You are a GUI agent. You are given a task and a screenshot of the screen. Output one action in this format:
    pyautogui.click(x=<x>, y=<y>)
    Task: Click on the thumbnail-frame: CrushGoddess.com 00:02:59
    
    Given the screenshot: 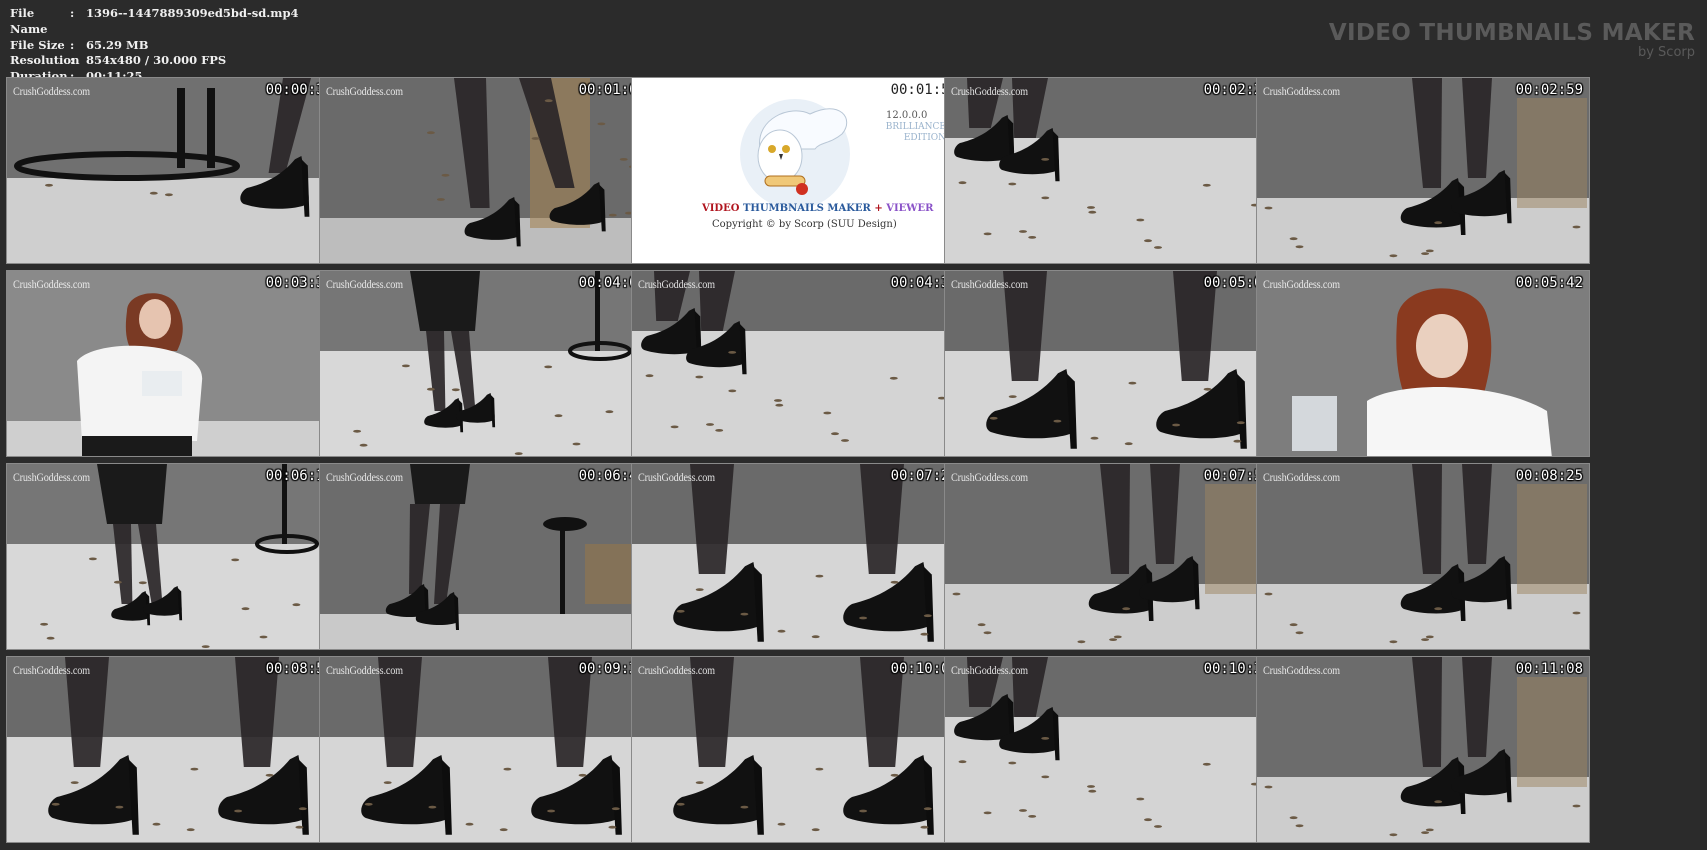 What is the action you would take?
    pyautogui.click(x=1423, y=170)
    